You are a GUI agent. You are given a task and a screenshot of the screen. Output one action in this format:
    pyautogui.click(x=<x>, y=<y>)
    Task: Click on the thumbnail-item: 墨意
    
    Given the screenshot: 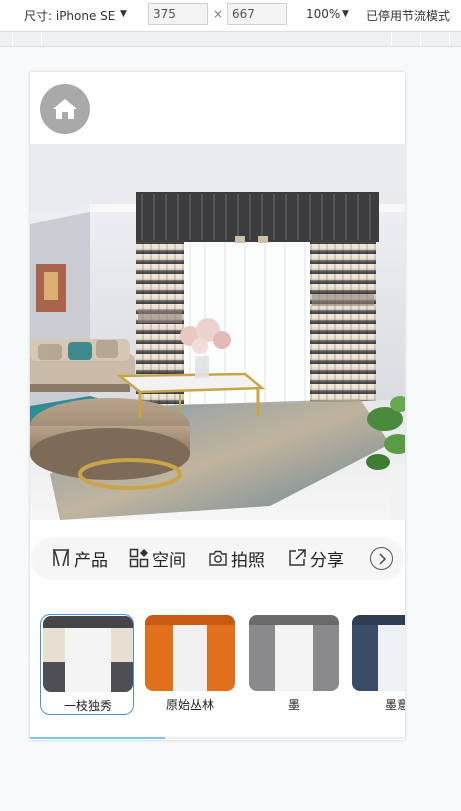 What is the action you would take?
    pyautogui.click(x=377, y=664)
    